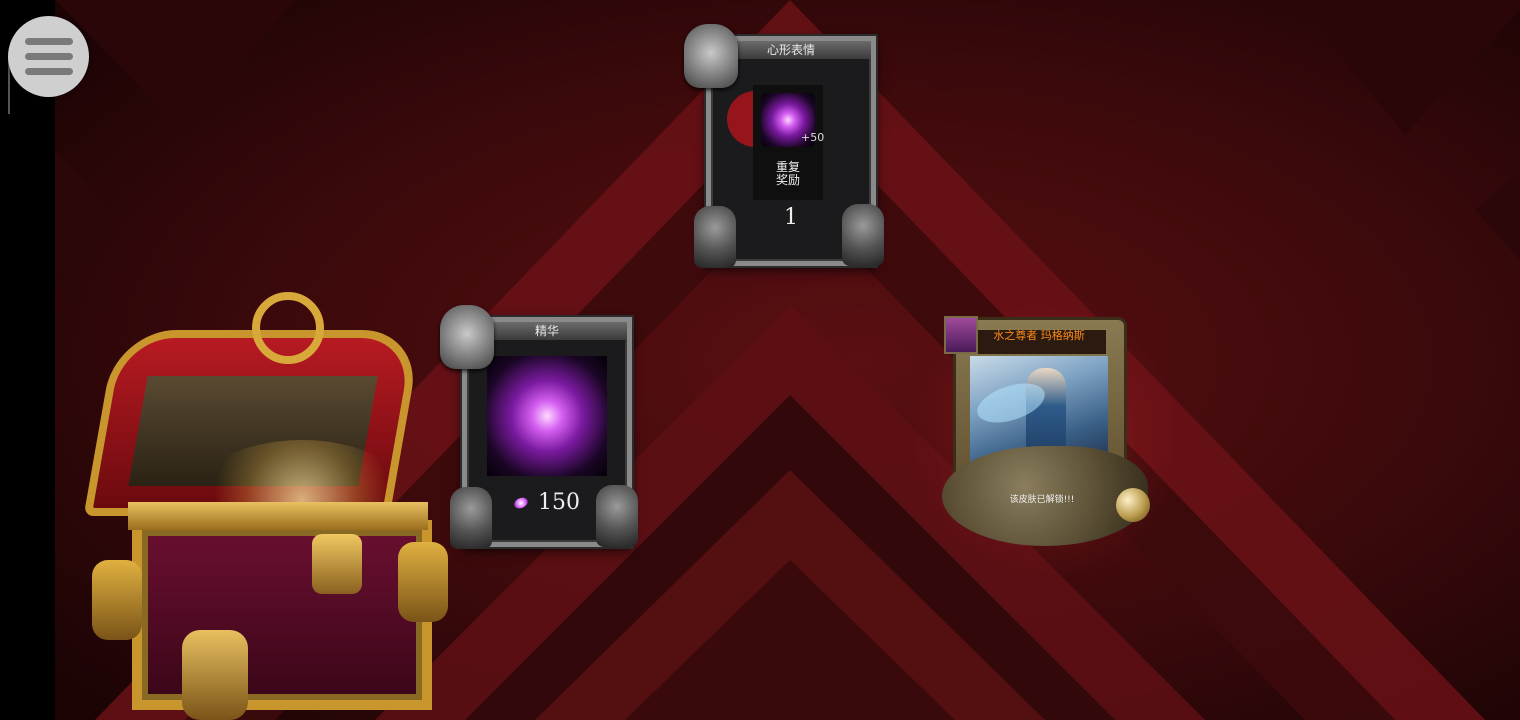  Describe the element at coordinates (282, 615) in the screenshot. I see `chest-body` at that location.